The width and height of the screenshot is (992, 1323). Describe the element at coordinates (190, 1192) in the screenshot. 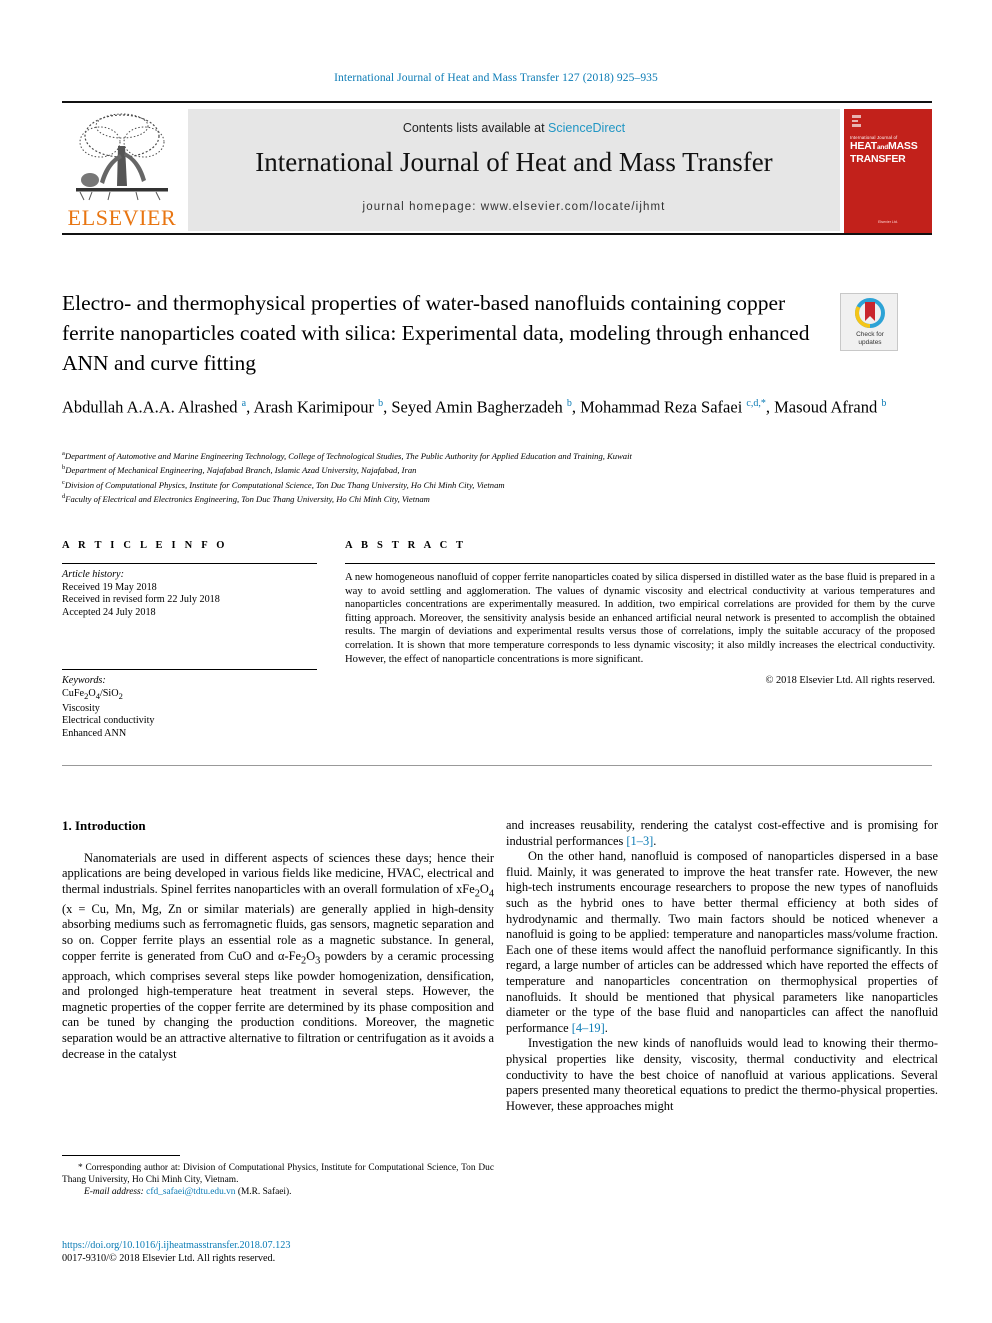

I see `email-link: cfd_safaei@tdtu.edu.vn` at that location.